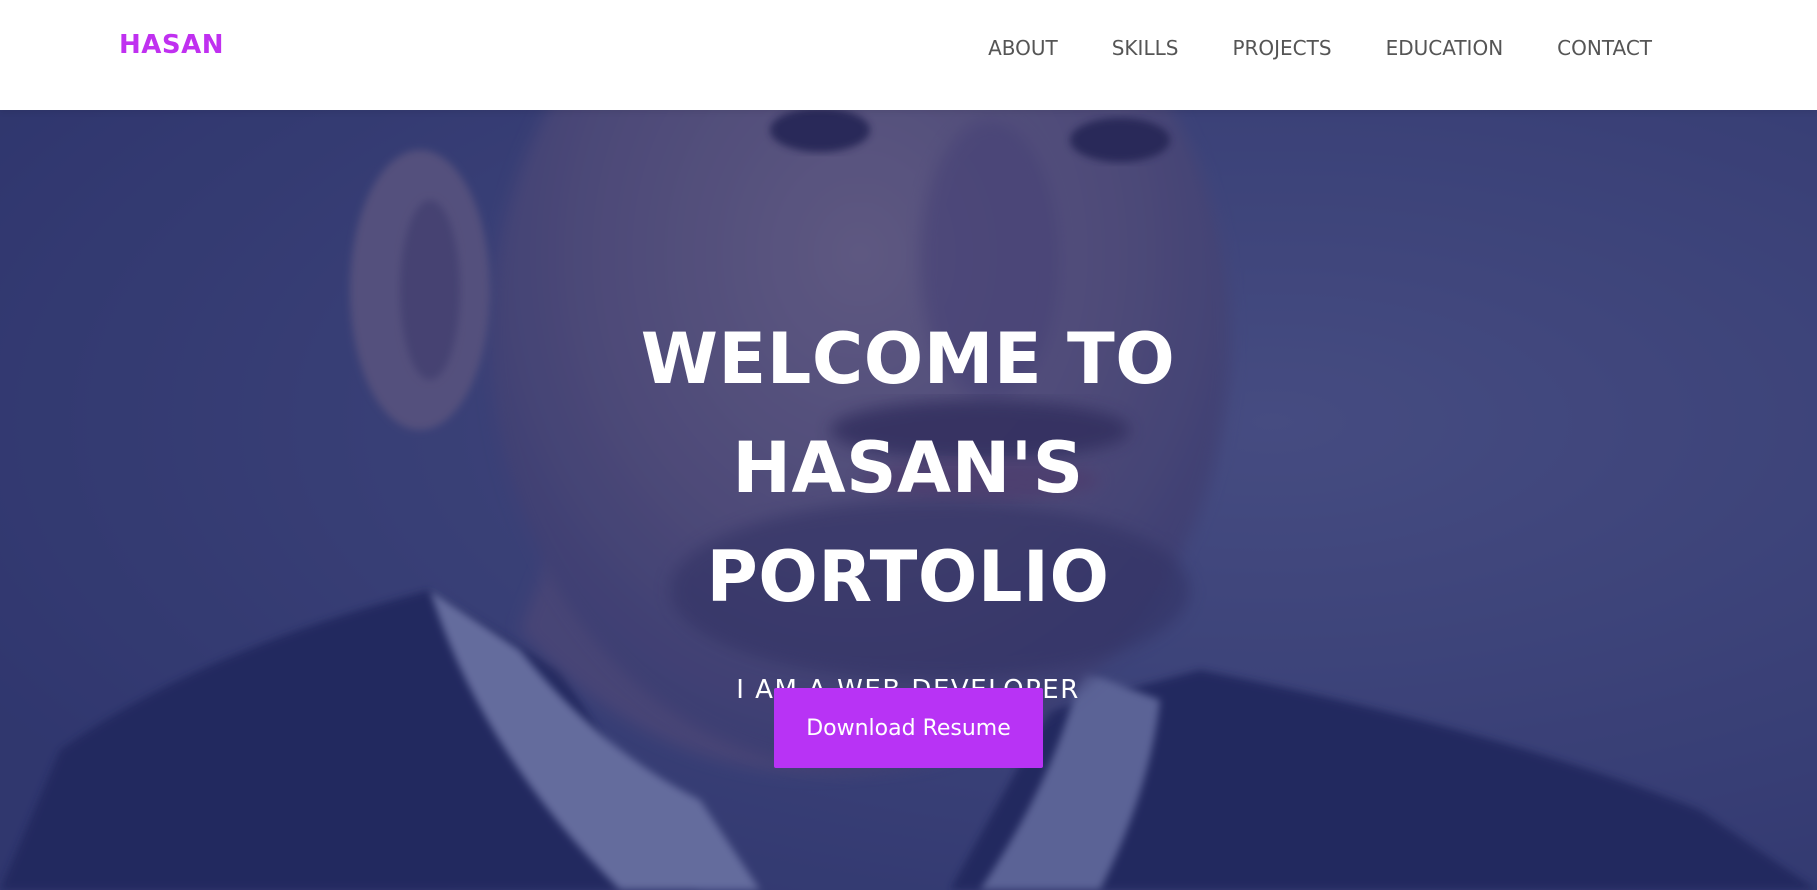  I want to click on brand-logo: HASAN, so click(171, 45).